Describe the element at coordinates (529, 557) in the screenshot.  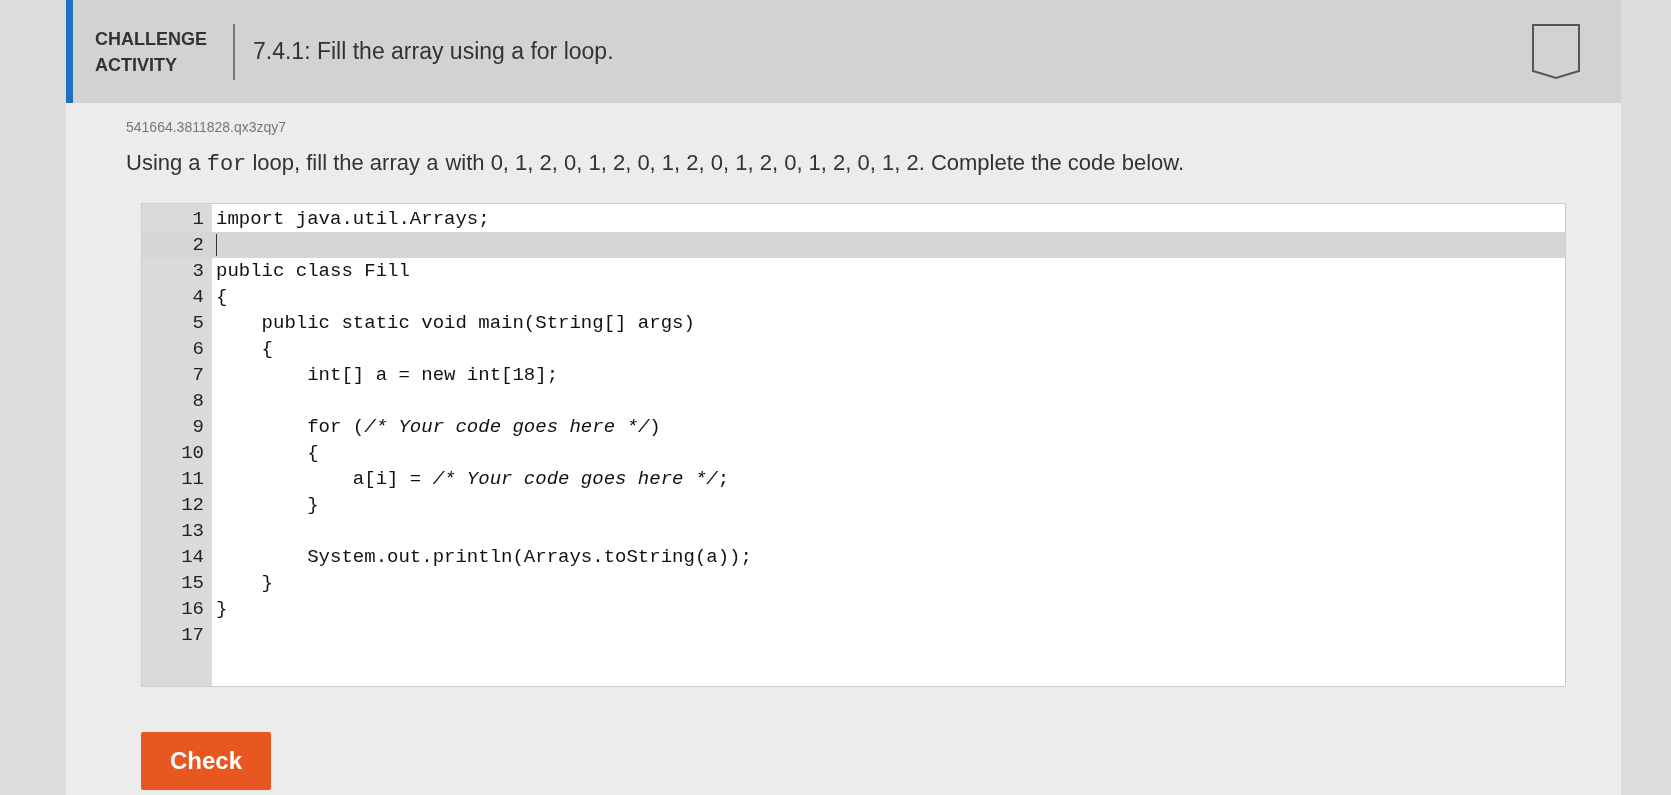
I see `code-line: System.out.println(Arrays.toString(a));` at that location.